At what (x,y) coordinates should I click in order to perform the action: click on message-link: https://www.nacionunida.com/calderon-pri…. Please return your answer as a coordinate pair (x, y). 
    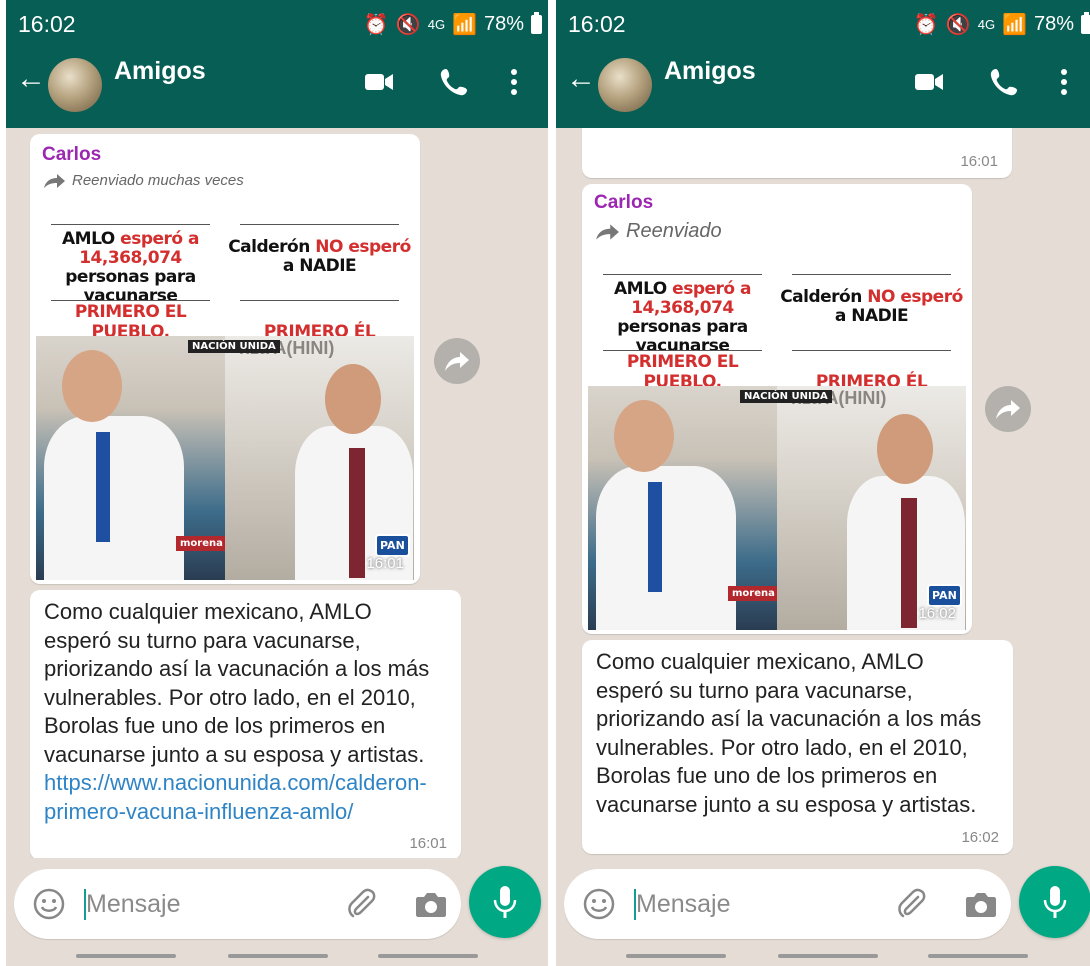
    Looking at the image, I should click on (235, 797).